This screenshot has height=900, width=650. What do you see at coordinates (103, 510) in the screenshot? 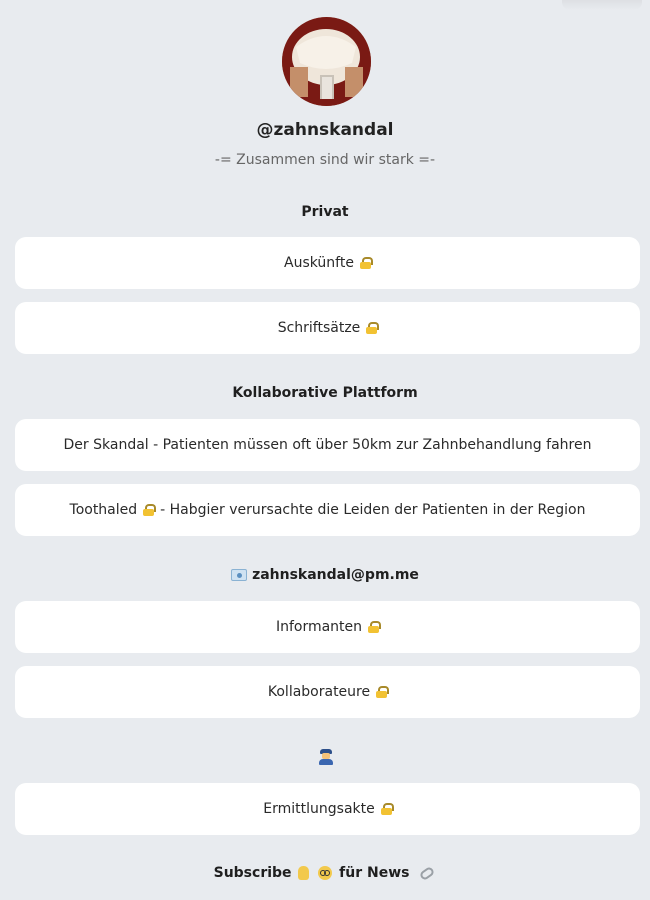
I see `link-label-prefix: Toothaled` at bounding box center [103, 510].